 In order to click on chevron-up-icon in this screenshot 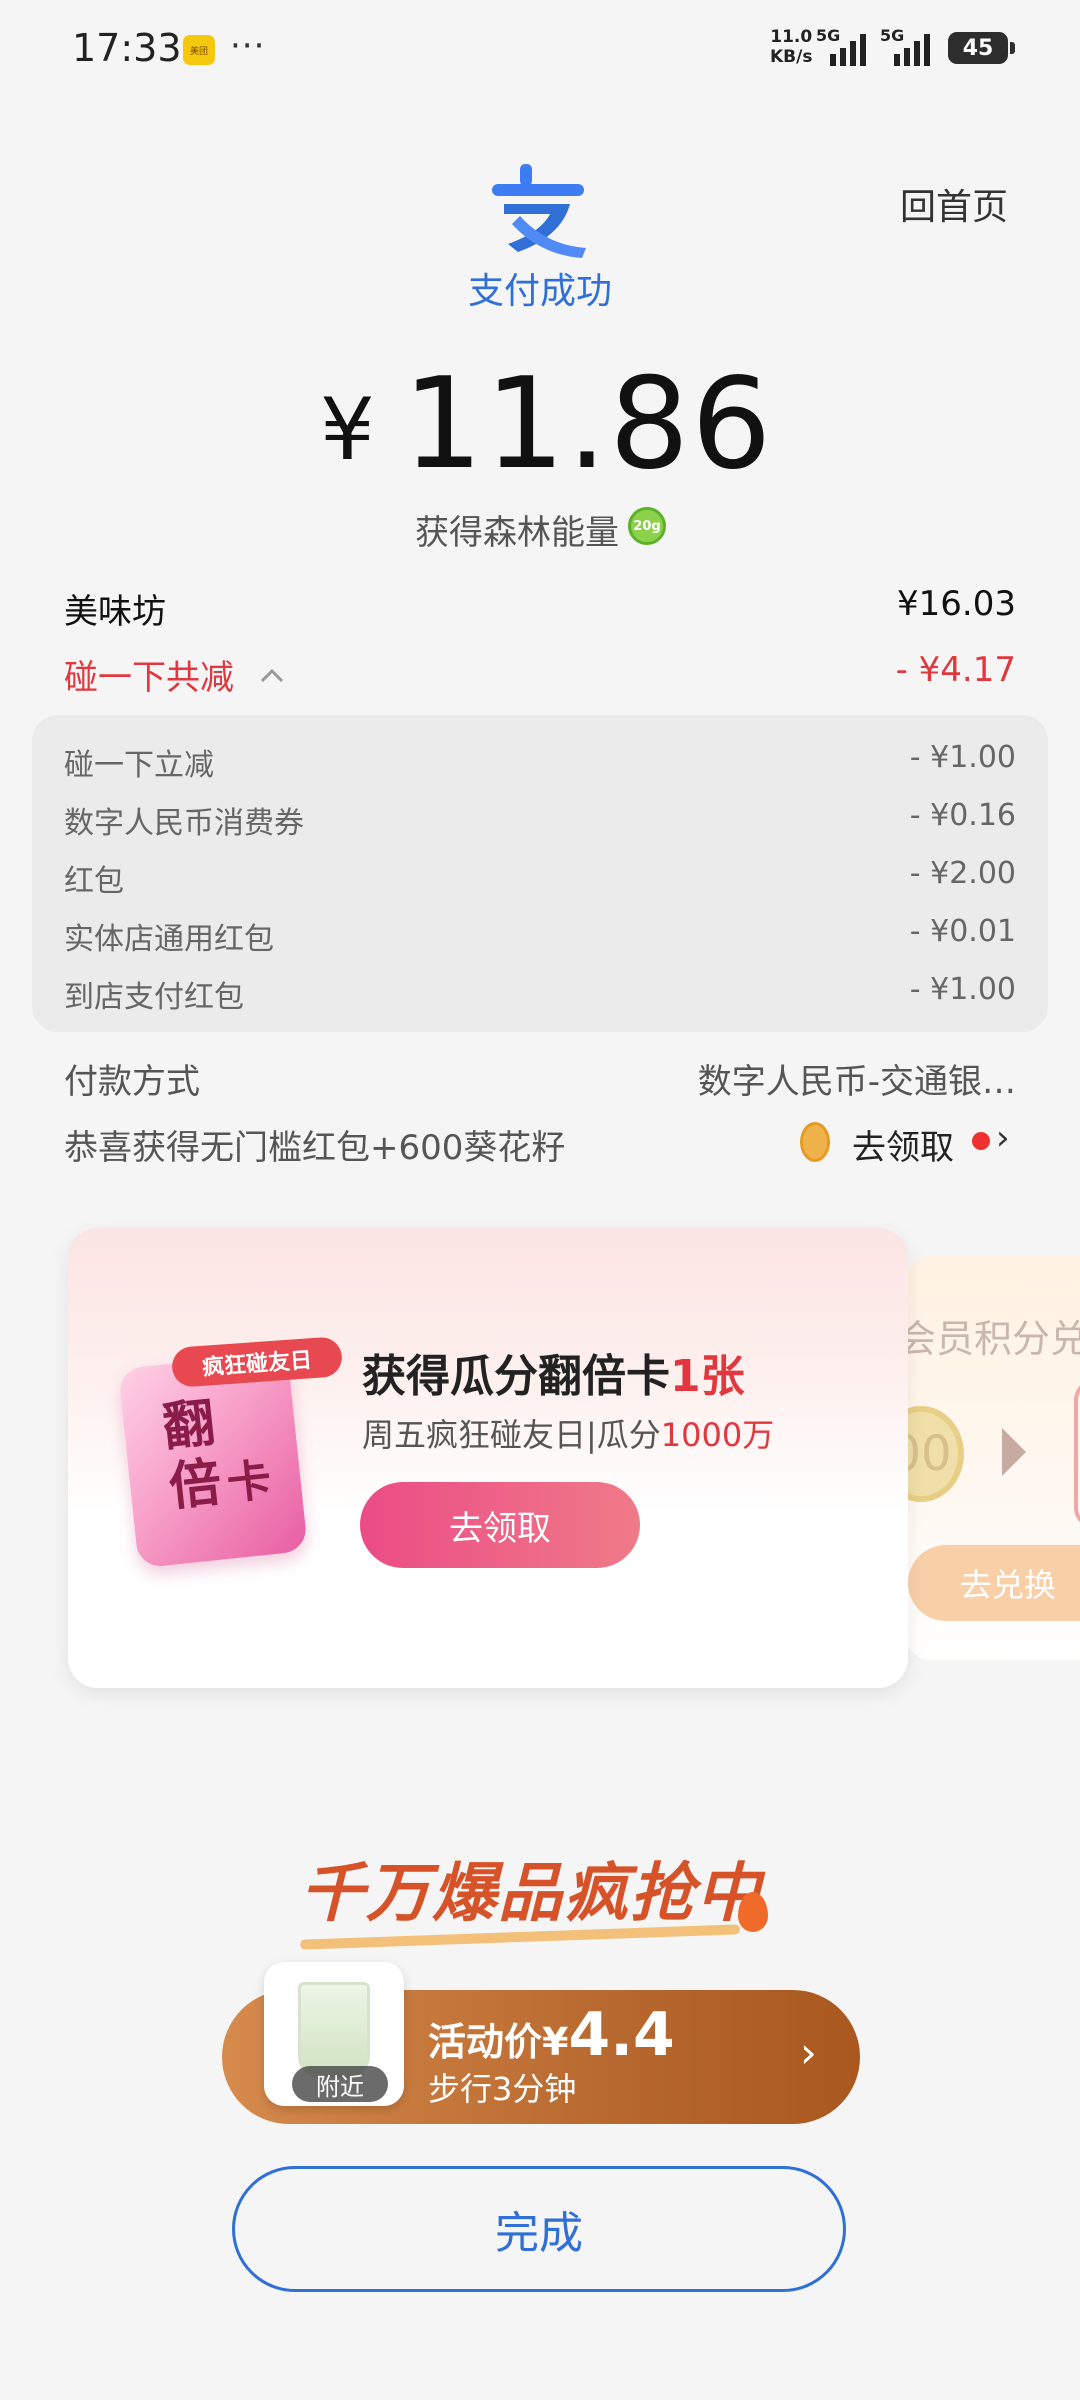, I will do `click(271, 675)`.